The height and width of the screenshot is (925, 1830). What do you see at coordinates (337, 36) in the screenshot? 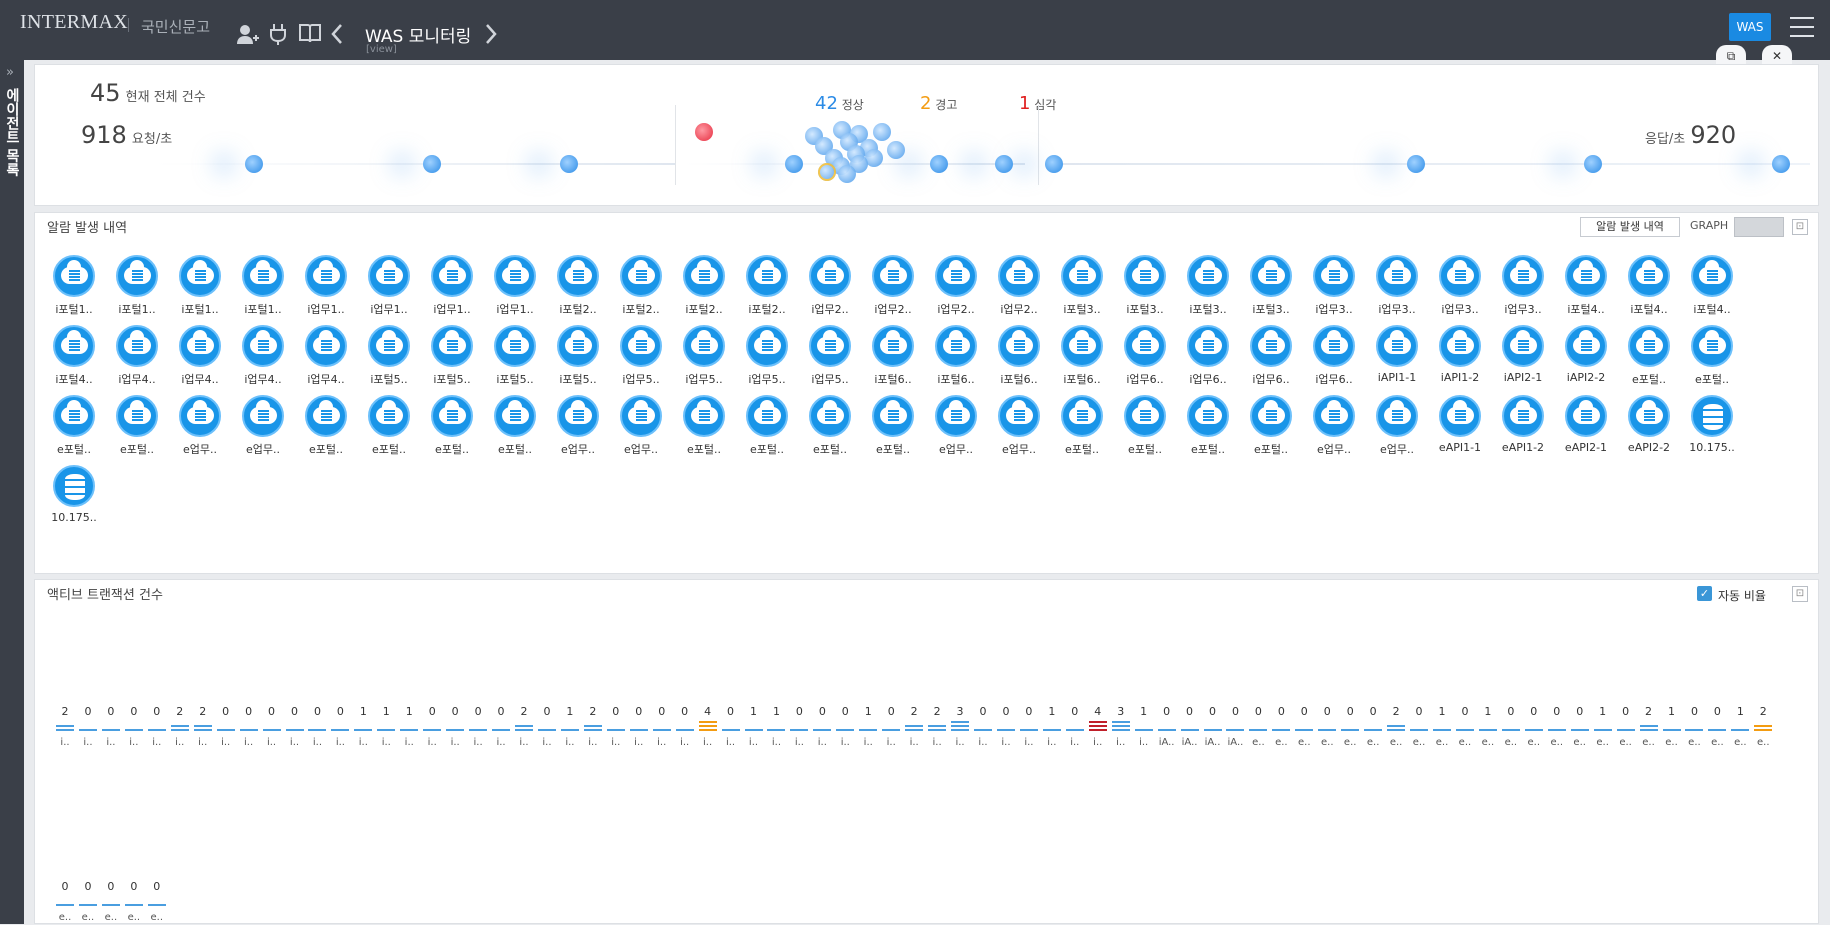
I see `chevron-left-icon` at bounding box center [337, 36].